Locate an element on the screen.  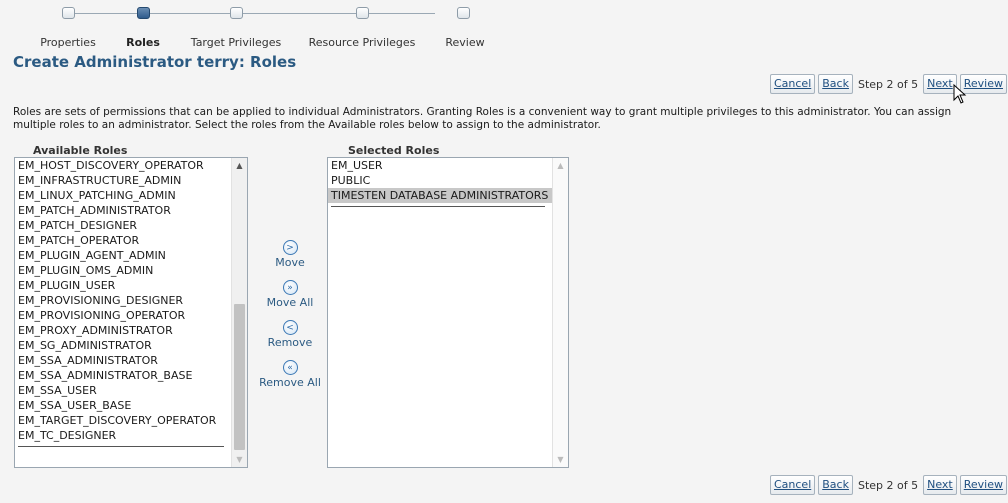
double-chevron-left-icon: « is located at coordinates (290, 367).